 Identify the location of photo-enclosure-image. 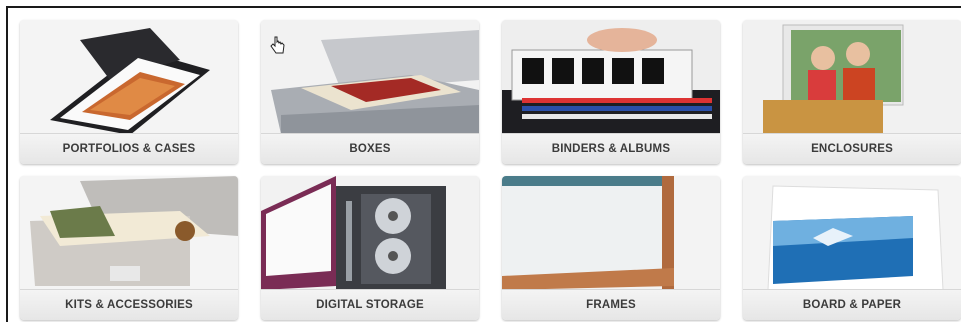
(852, 77).